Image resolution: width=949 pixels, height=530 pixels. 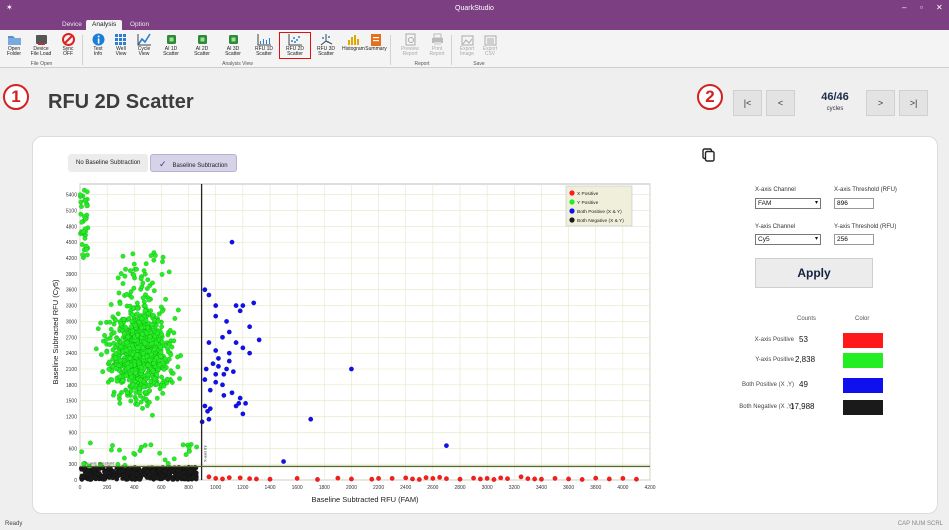 I want to click on ribbon-button-ai-1d-scatter: AI 1D Scatter, so click(x=171, y=45).